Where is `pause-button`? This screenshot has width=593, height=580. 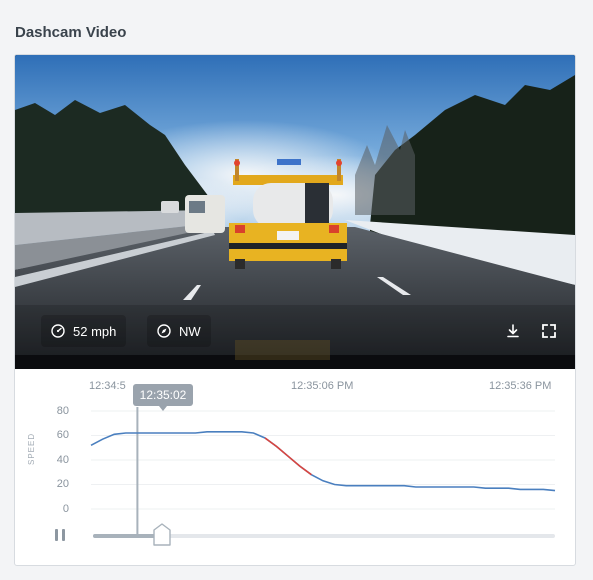 pause-button is located at coordinates (62, 536).